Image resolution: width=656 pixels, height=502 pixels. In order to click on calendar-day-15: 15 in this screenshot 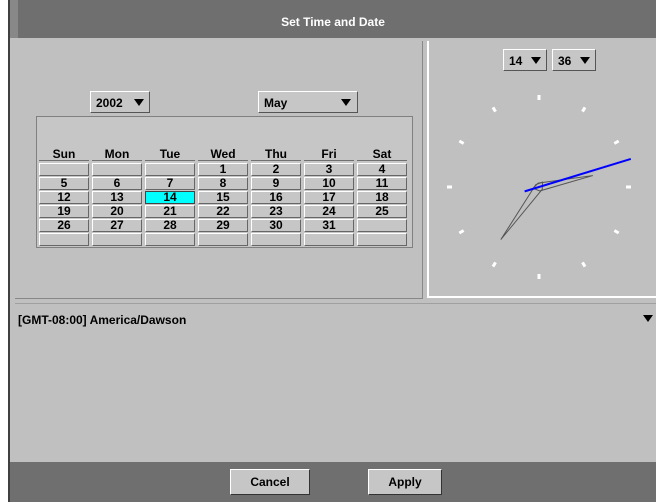, I will do `click(223, 197)`.